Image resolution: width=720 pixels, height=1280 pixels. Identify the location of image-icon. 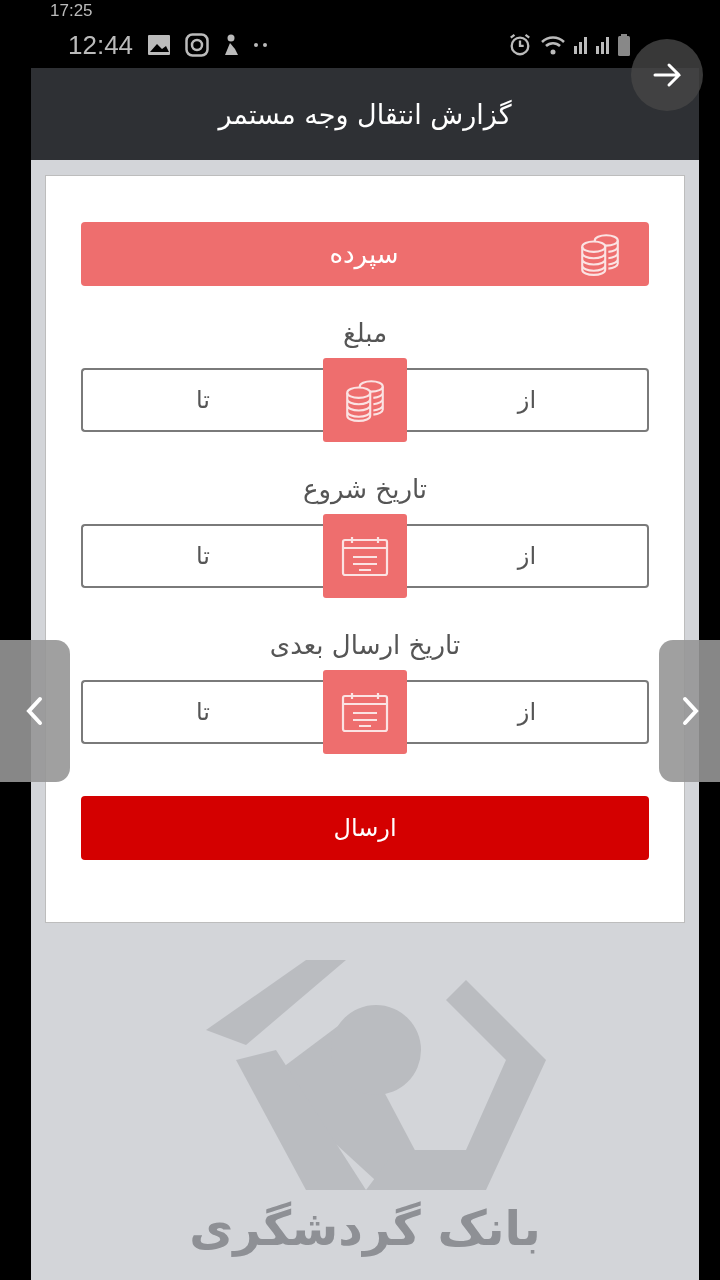
(159, 45).